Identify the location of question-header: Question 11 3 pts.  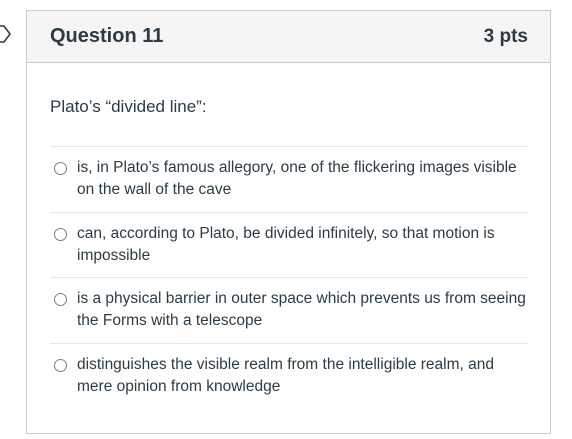
(288, 37).